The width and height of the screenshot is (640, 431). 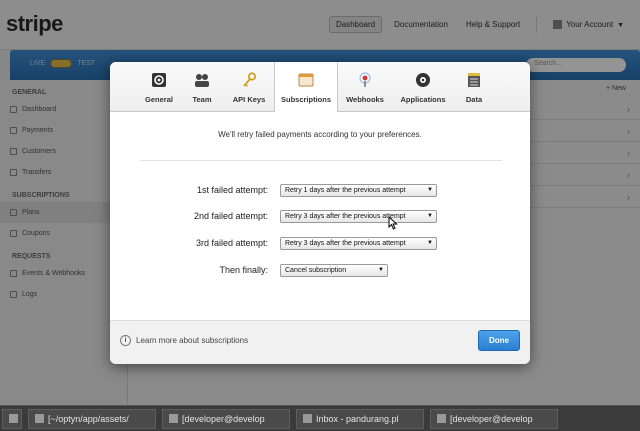 I want to click on tab-label: Webhooks, so click(x=365, y=99).